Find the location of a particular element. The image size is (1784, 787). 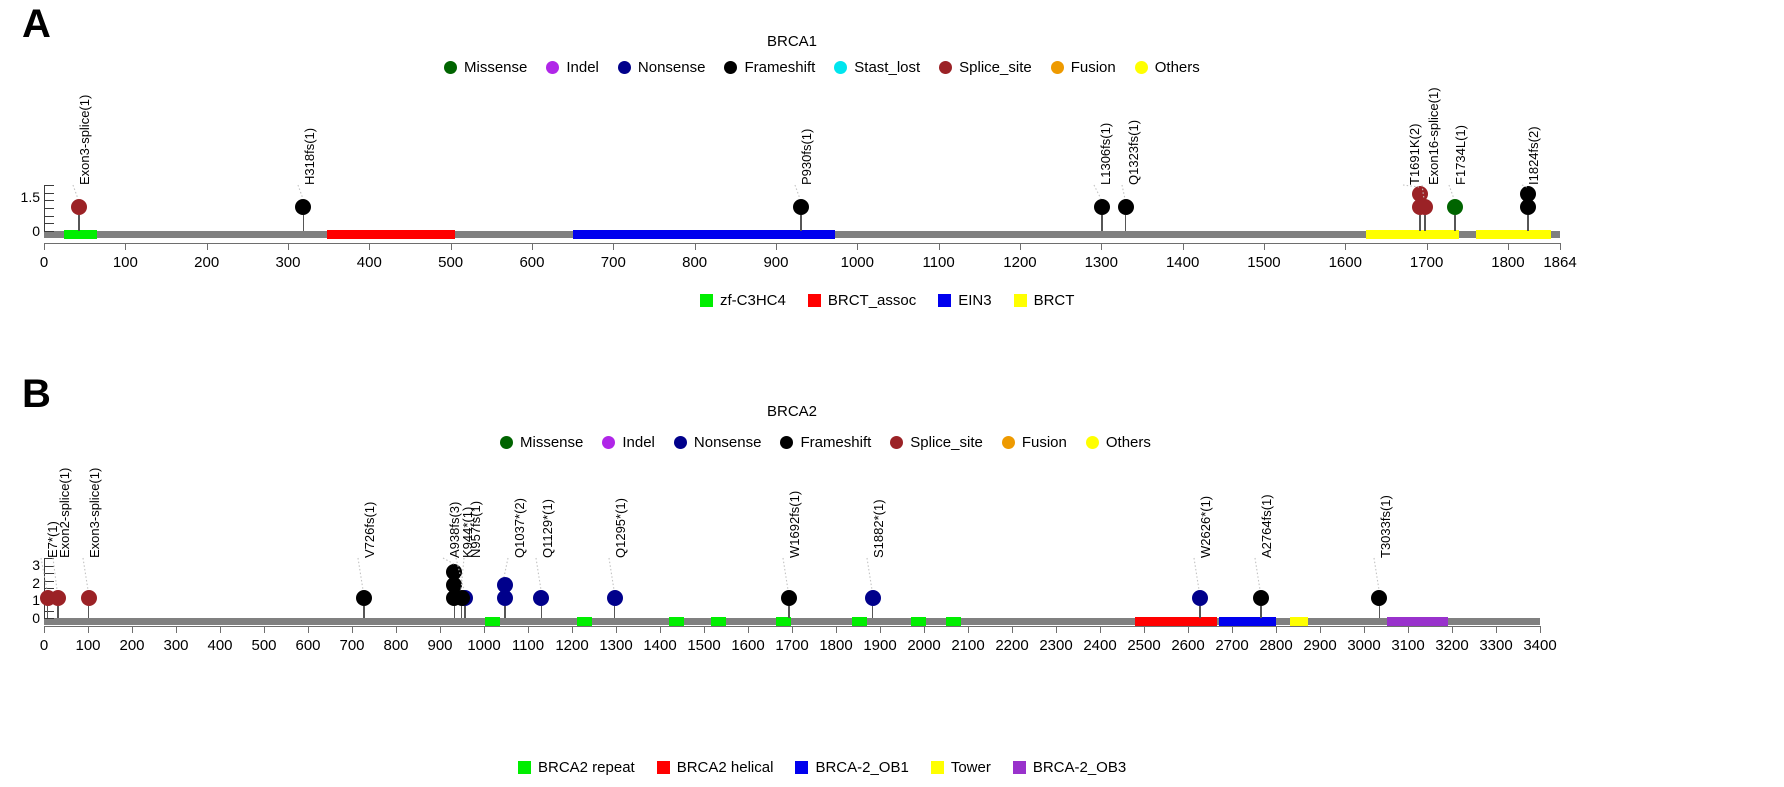

y-axis-tick-label: 3 is located at coordinates (36, 565).